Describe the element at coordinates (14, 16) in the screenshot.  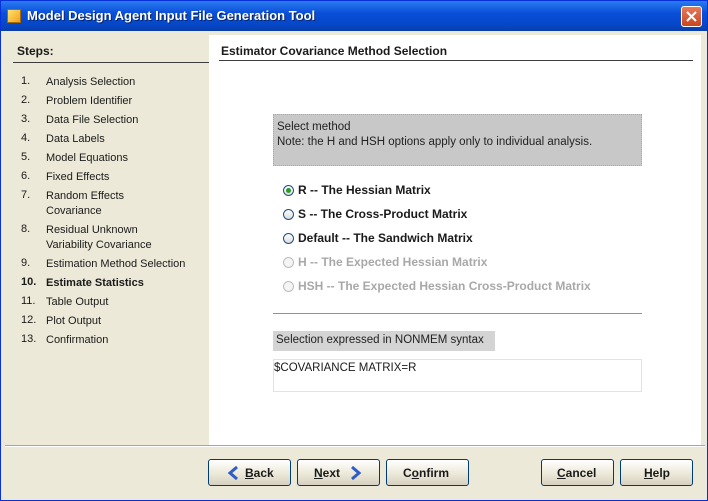
I see `app-icon` at that location.